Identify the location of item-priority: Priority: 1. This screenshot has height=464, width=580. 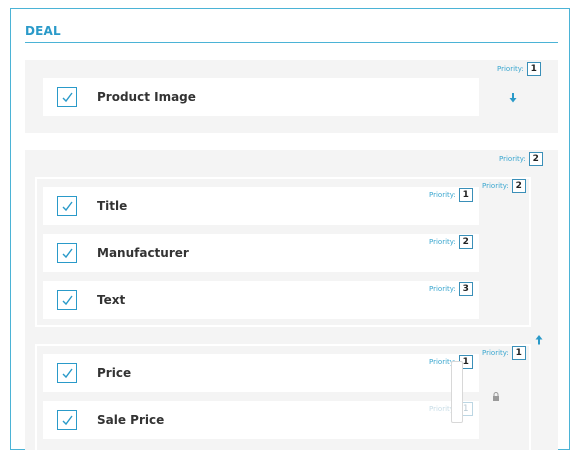
(451, 195).